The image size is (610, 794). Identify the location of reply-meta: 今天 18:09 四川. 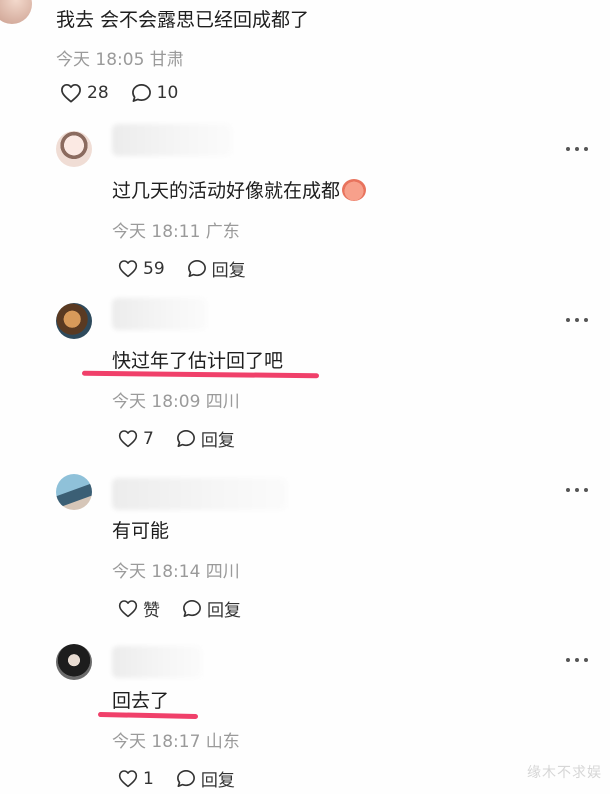
(176, 402).